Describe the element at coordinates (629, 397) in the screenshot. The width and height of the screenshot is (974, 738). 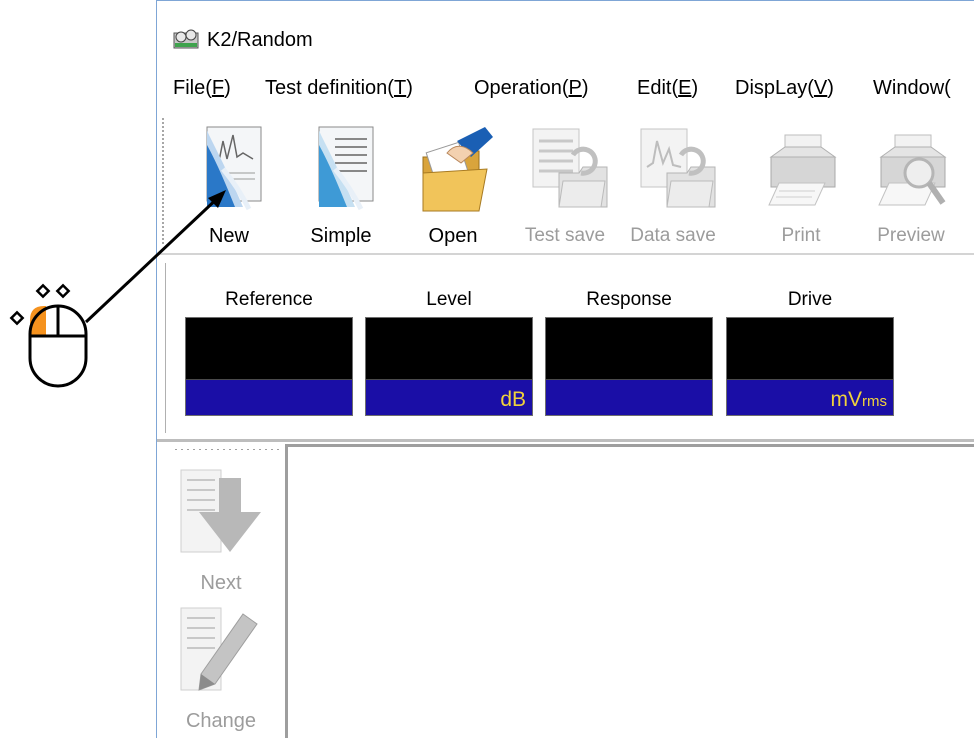
I see `meter-response-bar` at that location.